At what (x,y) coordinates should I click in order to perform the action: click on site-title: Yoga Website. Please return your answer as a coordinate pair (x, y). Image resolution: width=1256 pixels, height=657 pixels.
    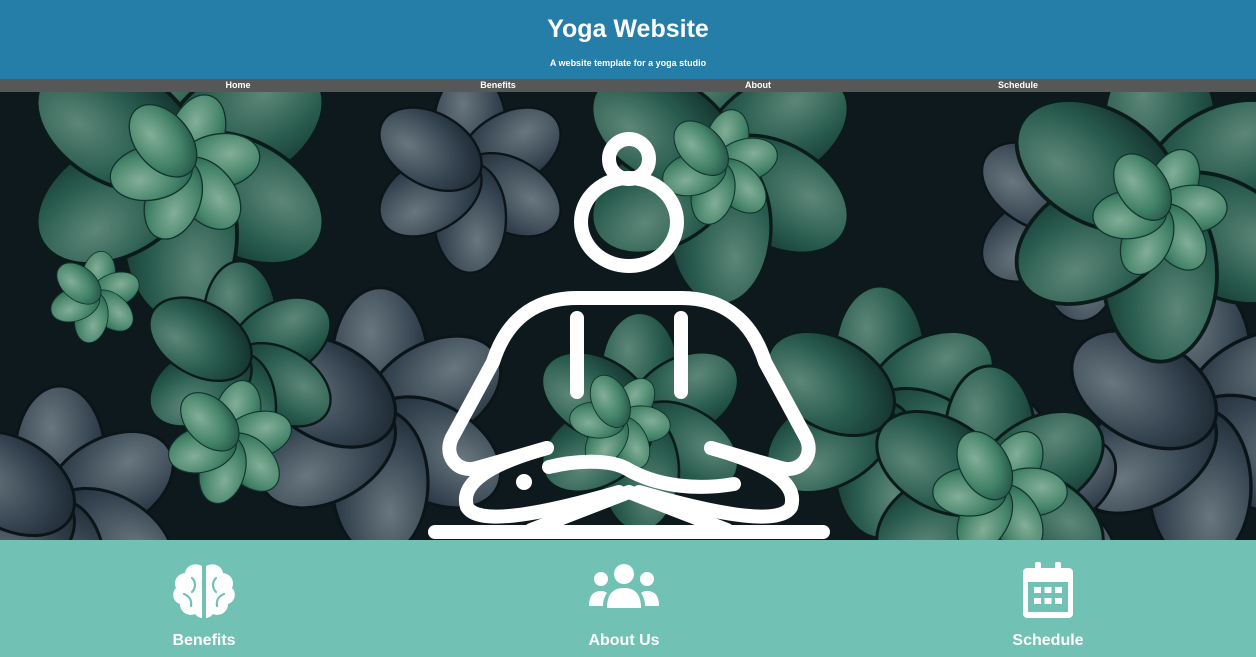
    Looking at the image, I should click on (628, 29).